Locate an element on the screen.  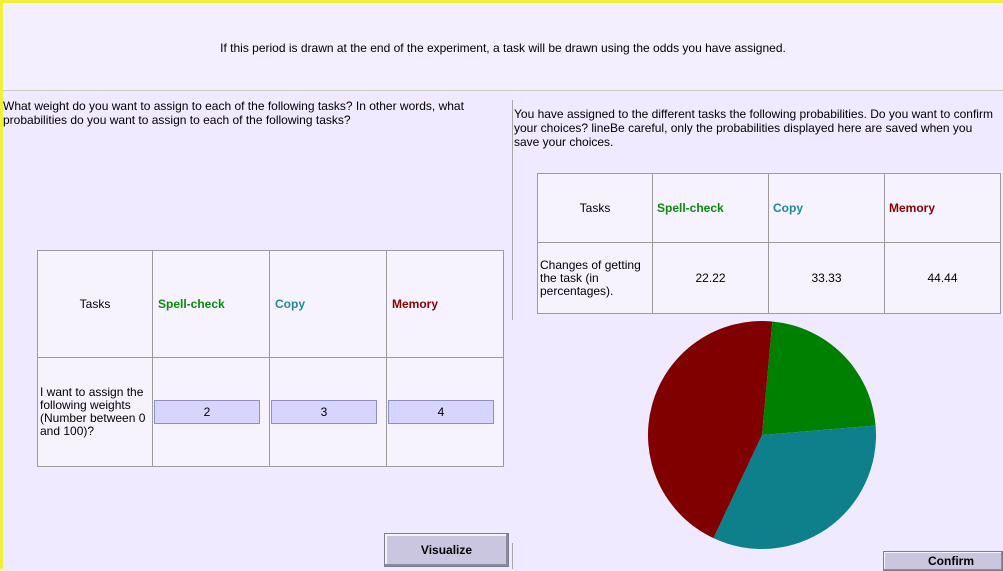
spell-check-cell is located at coordinates (211, 412).